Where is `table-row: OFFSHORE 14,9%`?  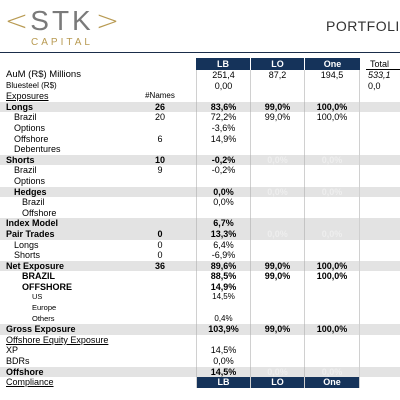 table-row: OFFSHORE 14,9% is located at coordinates (200, 287).